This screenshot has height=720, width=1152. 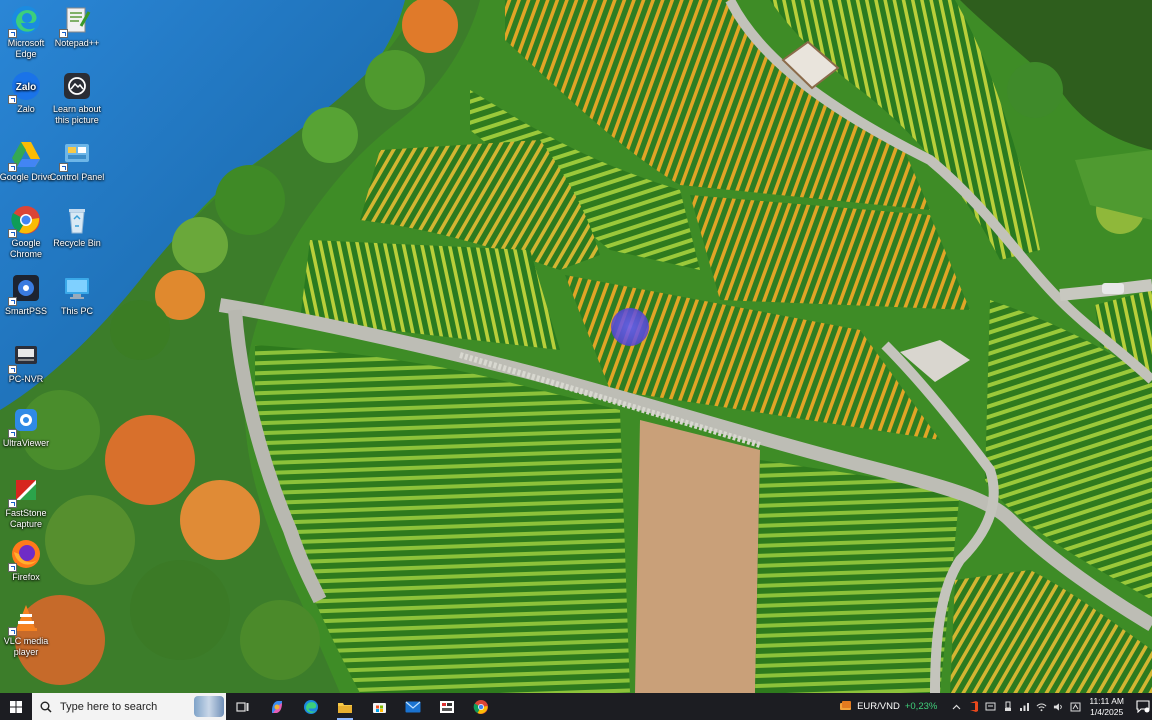 What do you see at coordinates (25, 619) in the screenshot?
I see `vlc-icon` at bounding box center [25, 619].